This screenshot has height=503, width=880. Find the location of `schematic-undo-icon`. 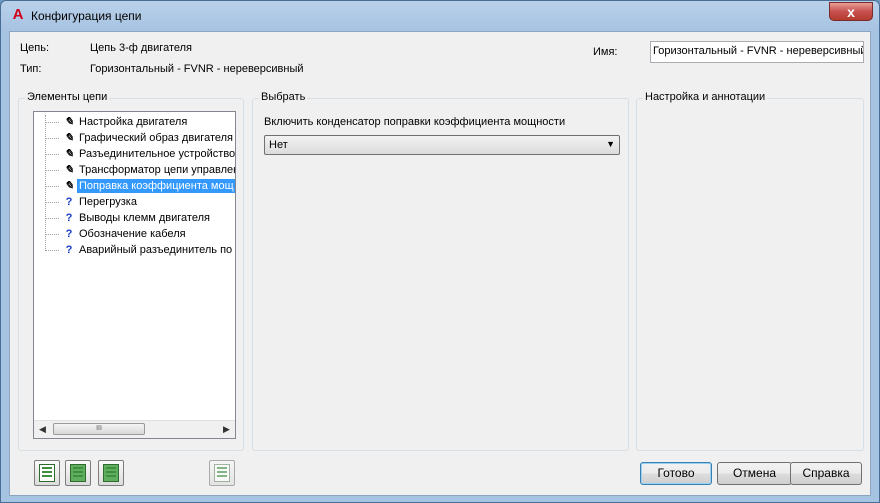

schematic-undo-icon is located at coordinates (222, 473).